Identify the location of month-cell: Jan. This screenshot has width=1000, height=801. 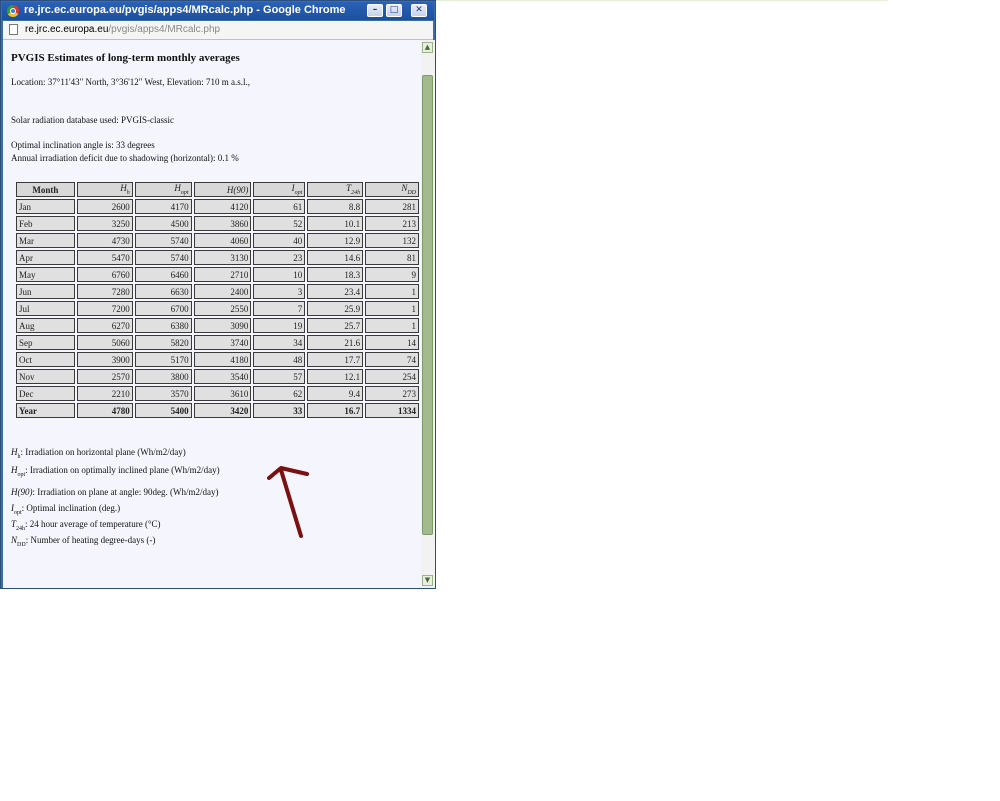
(45, 206).